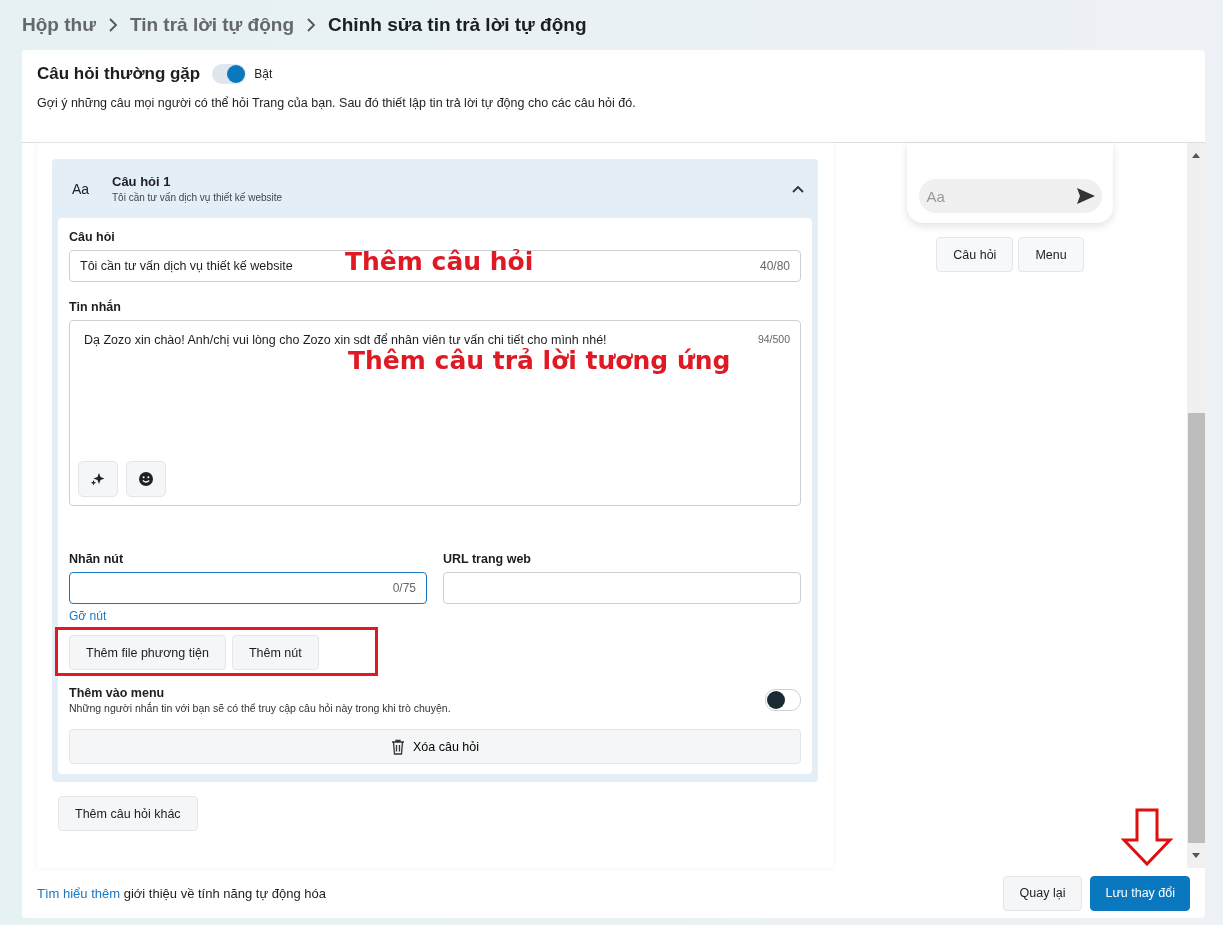 Image resolution: width=1223 pixels, height=925 pixels. Describe the element at coordinates (539, 360) in the screenshot. I see `annotation-text: Thêm câu trả lời tương ứng` at that location.